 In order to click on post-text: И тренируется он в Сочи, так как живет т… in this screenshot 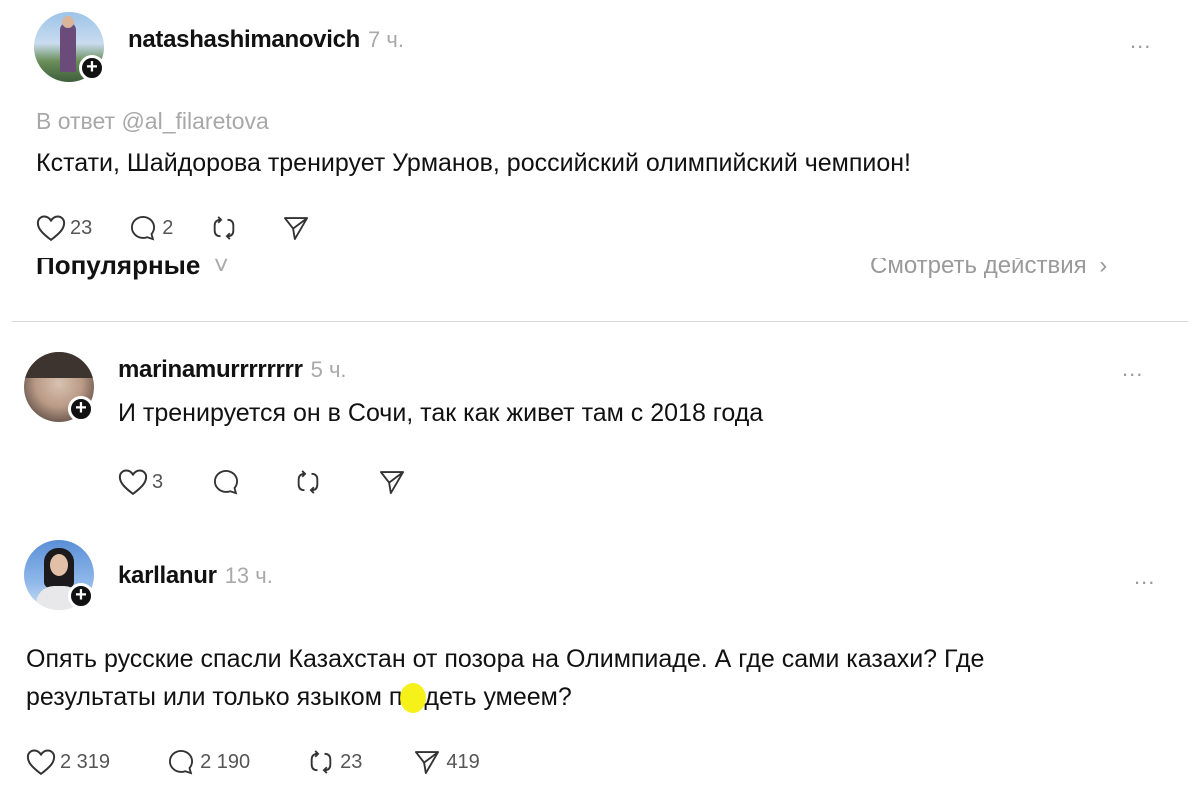, I will do `click(441, 413)`.